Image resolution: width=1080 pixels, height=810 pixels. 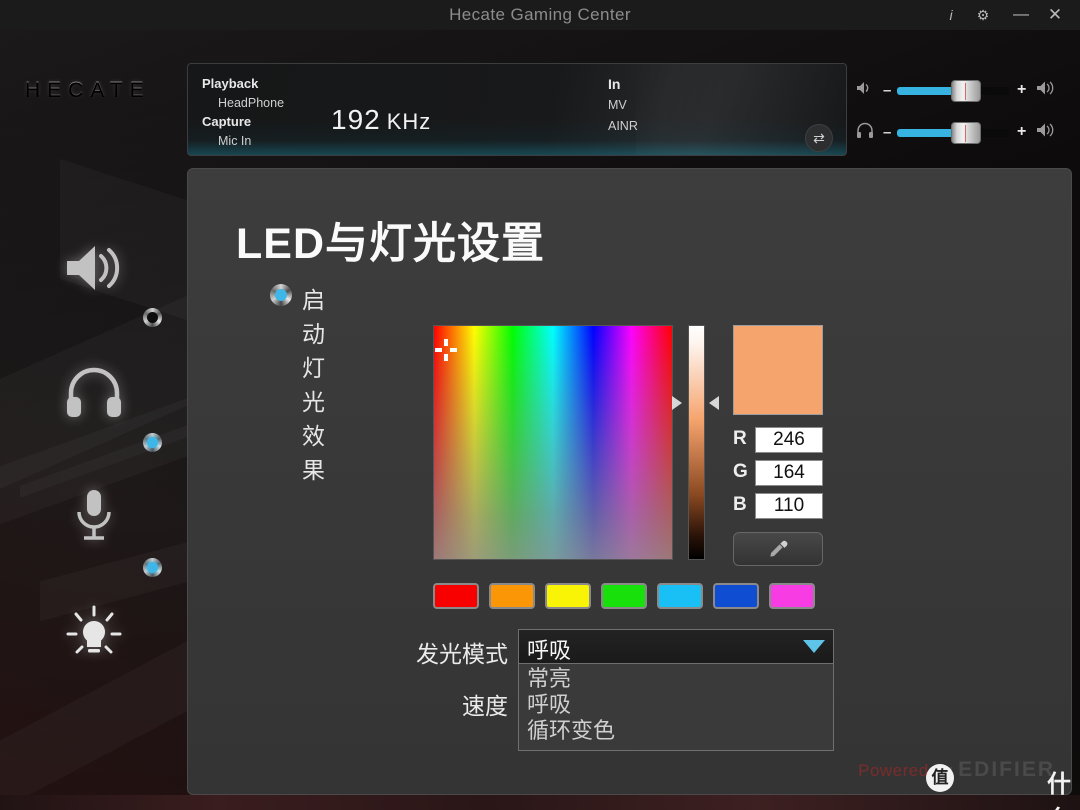 What do you see at coordinates (940, 778) in the screenshot?
I see `watermark-logo: 值` at bounding box center [940, 778].